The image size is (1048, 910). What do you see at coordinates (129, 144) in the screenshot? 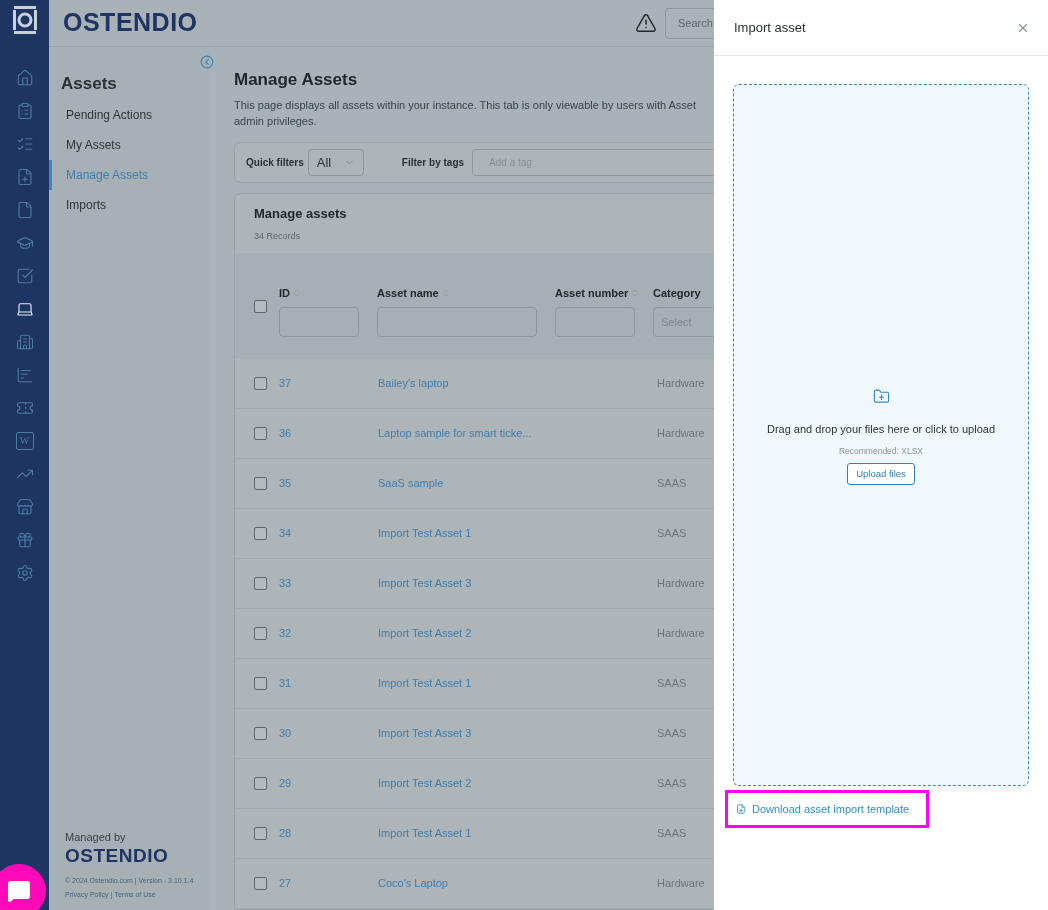
I see `sidebar-item: My Assets` at bounding box center [129, 144].